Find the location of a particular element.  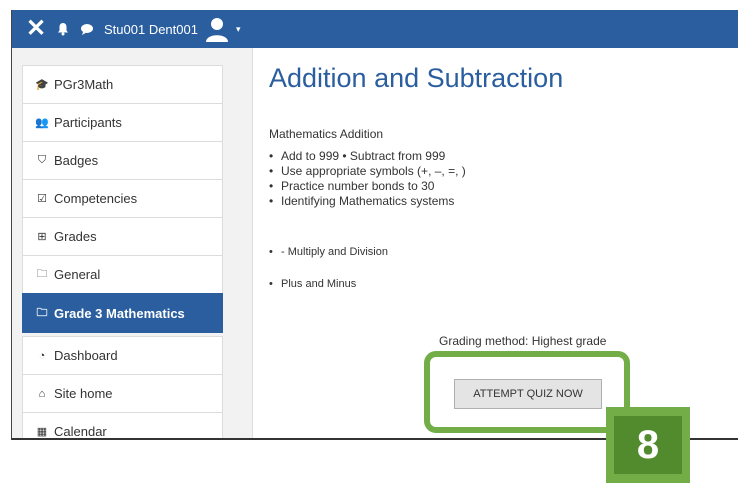

objectives-list-2: - Multiply and Division is located at coordinates (328, 252).